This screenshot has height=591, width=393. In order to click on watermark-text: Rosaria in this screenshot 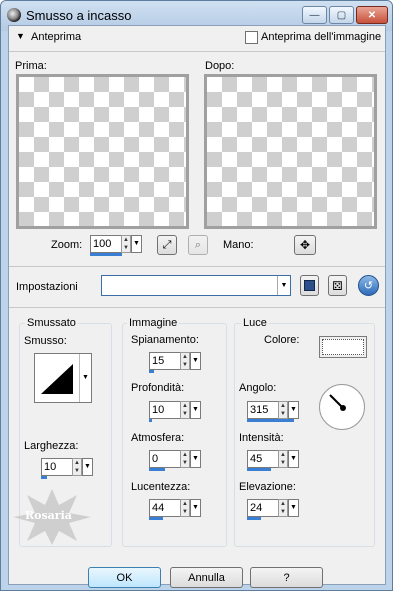, I will do `click(48, 515)`.